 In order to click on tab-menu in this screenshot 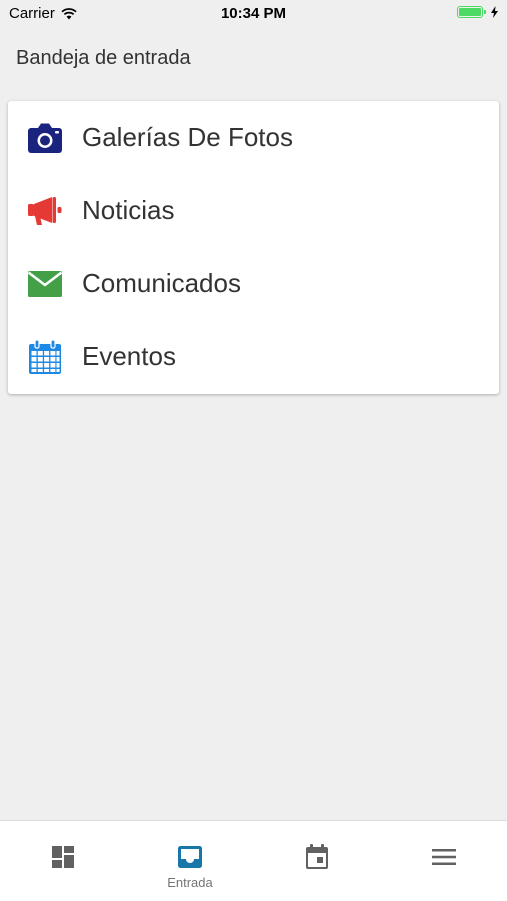, I will do `click(444, 861)`.